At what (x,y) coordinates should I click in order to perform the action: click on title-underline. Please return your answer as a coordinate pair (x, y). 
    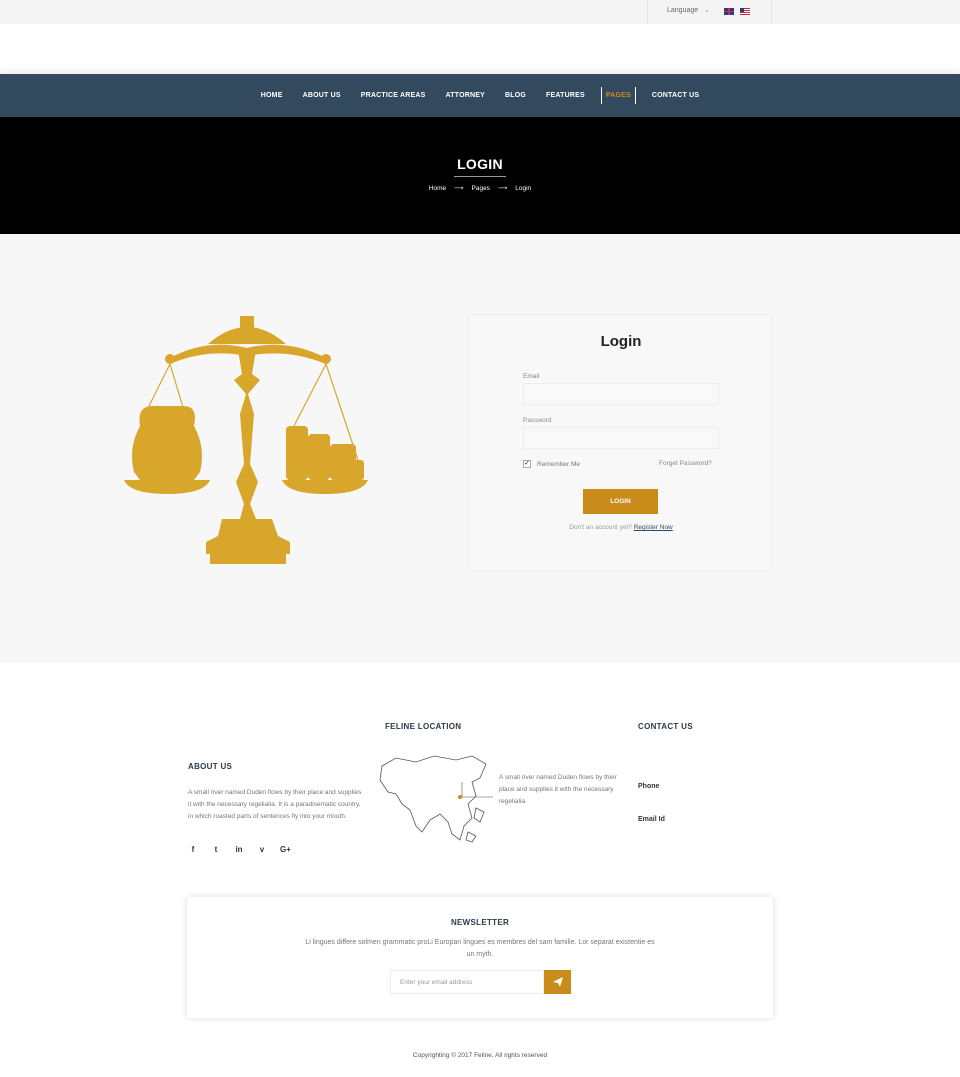
    Looking at the image, I should click on (480, 176).